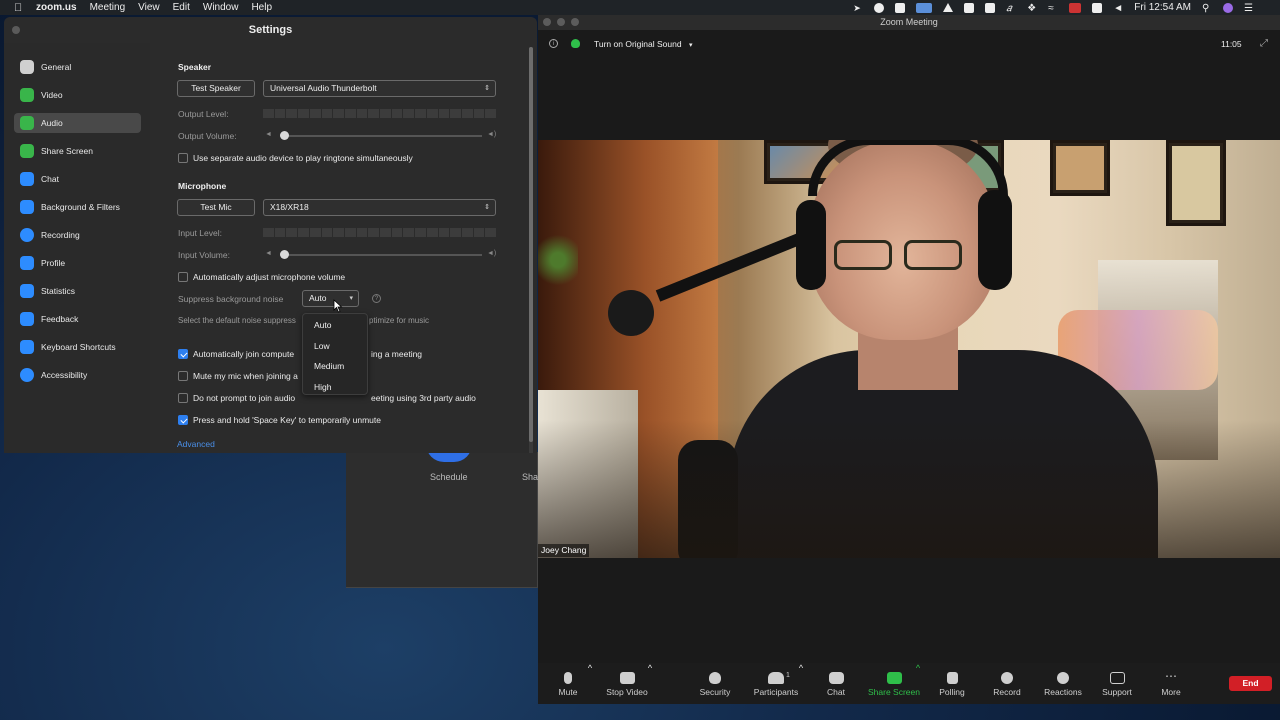  Describe the element at coordinates (379, 207) in the screenshot. I see `microphone-device-select: X18/XR18 ⇕` at that location.